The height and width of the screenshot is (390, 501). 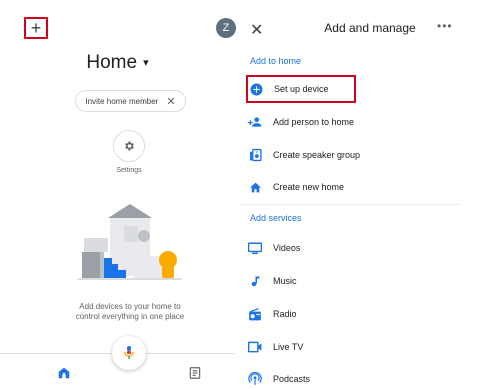 I want to click on item-label: Radio, so click(x=285, y=314).